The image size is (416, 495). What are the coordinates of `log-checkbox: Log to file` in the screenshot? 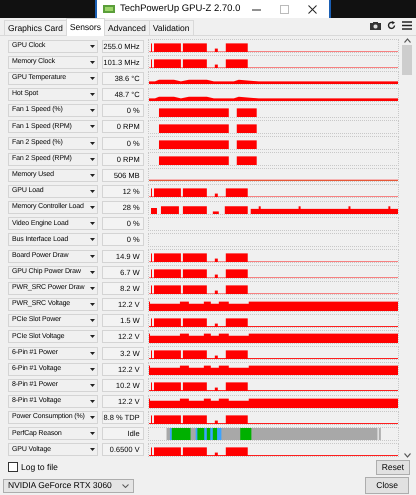 It's located at (33, 467).